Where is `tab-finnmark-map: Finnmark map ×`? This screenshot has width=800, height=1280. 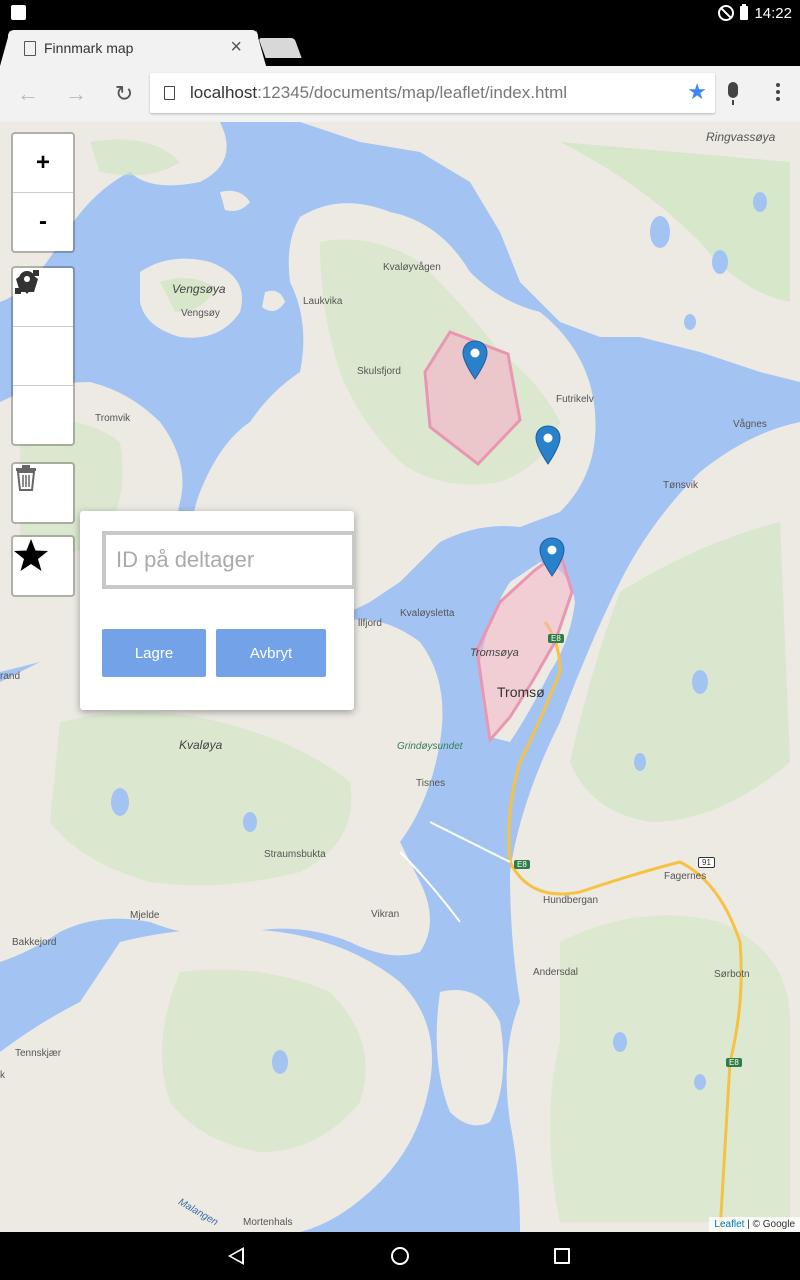 tab-finnmark-map: Finnmark map × is located at coordinates (133, 48).